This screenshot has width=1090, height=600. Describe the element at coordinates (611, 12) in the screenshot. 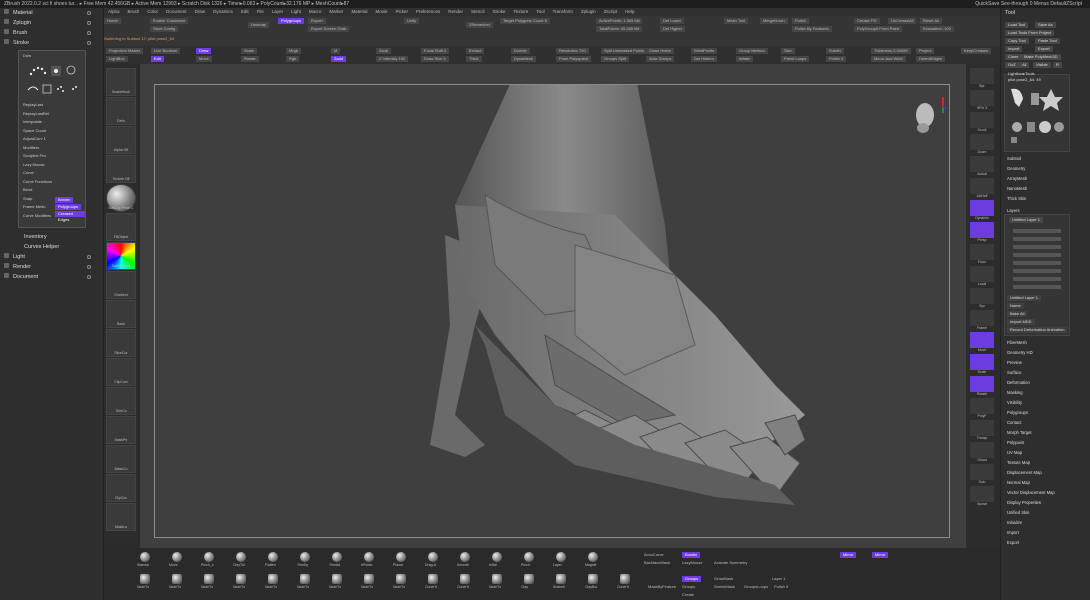

I see `menu-zscript: Zscript` at that location.